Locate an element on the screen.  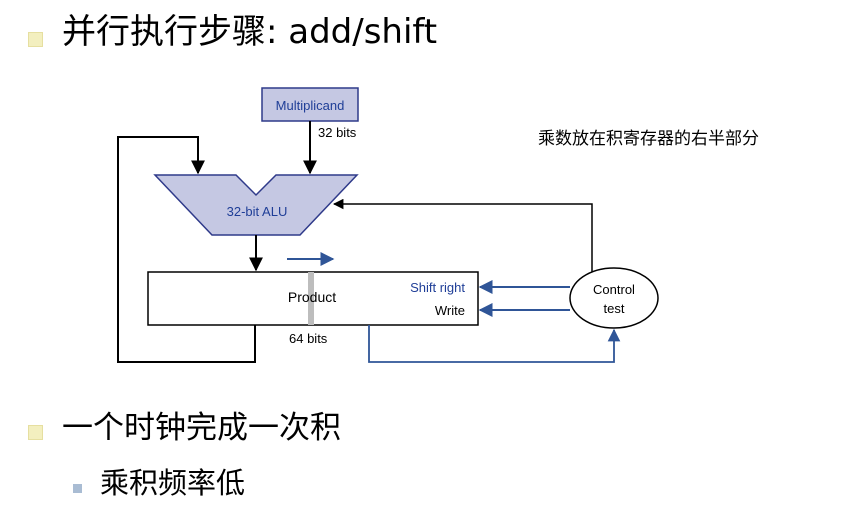
alu-label: 32-bit ALU is located at coordinates (257, 211).